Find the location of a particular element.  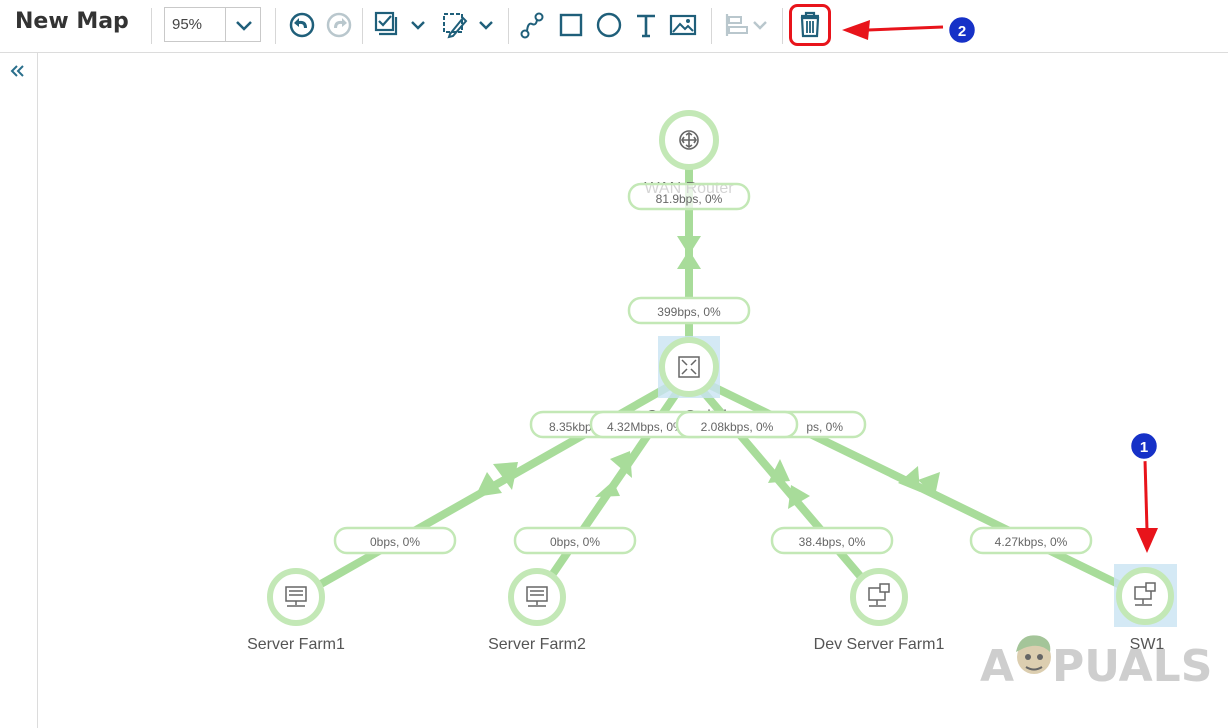

align-button is located at coordinates (747, 25).